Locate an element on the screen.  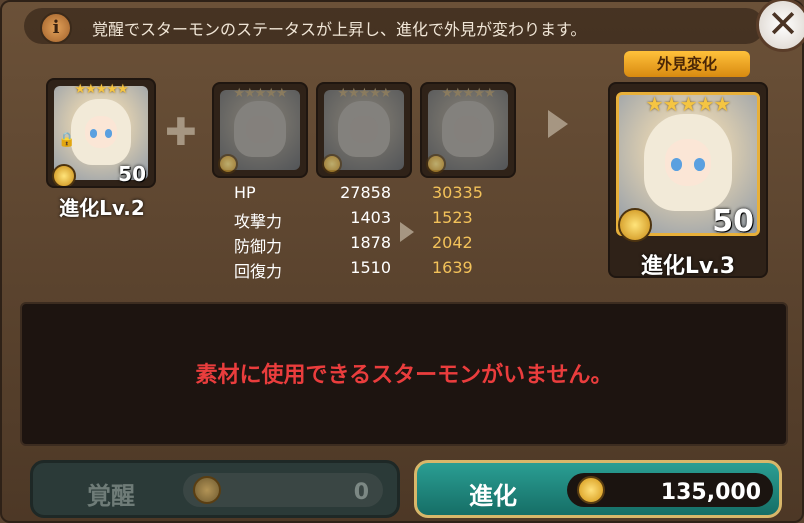
stat-current: 1878 is located at coordinates (370, 242).